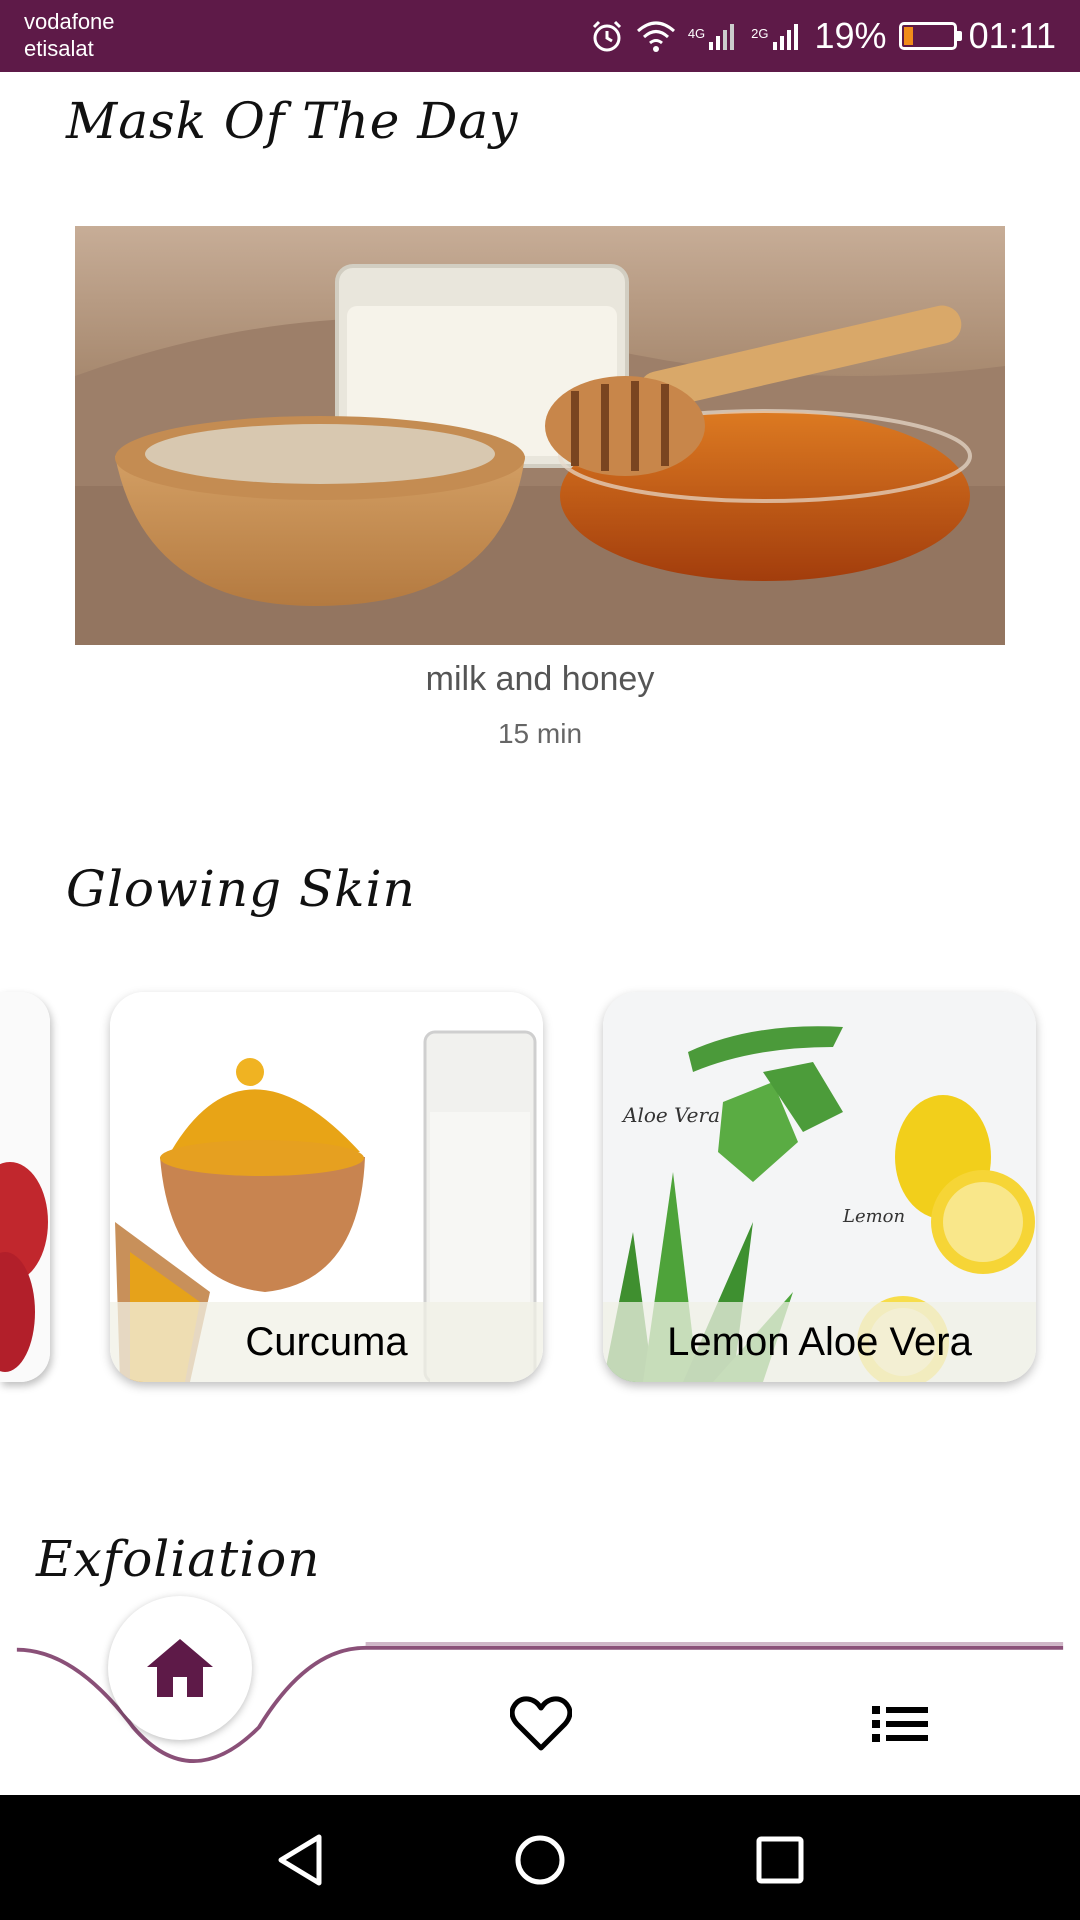 The height and width of the screenshot is (1920, 1080). I want to click on apple-illustration, so click(25, 1187).